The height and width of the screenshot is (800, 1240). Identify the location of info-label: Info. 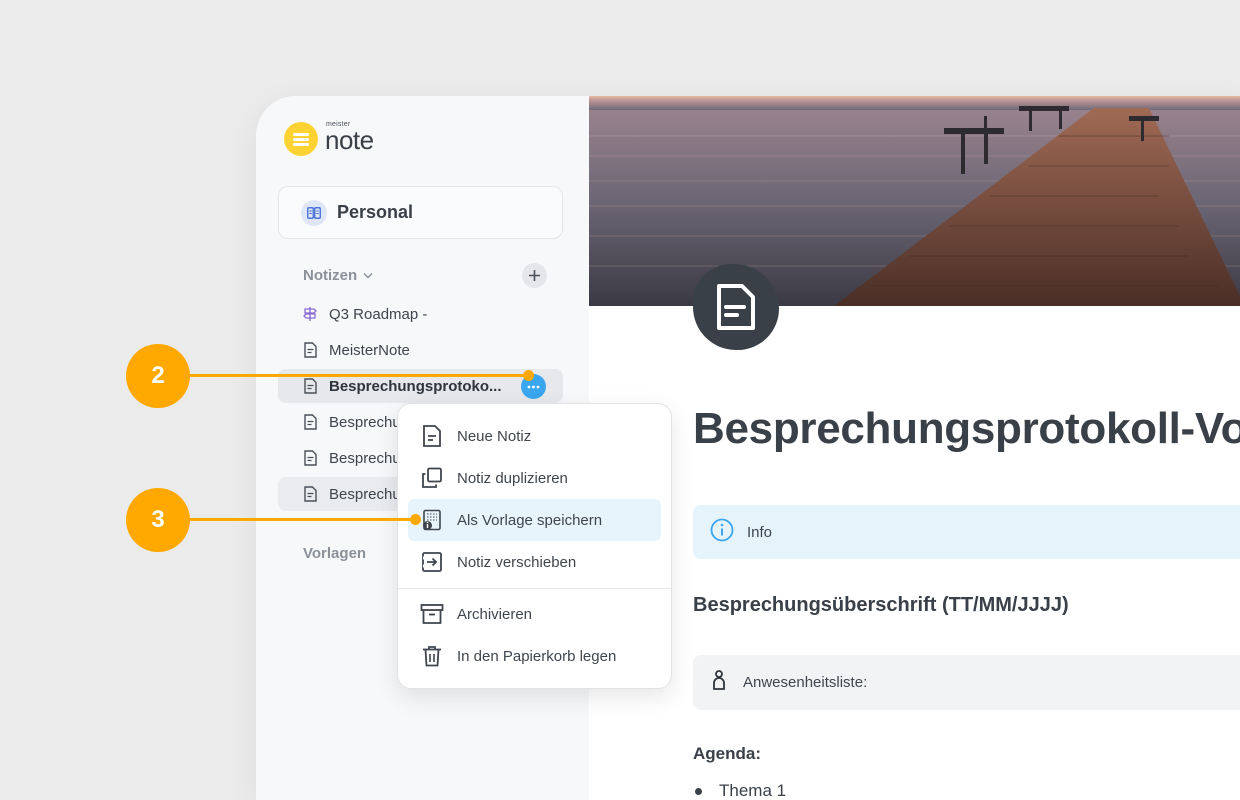
(760, 532).